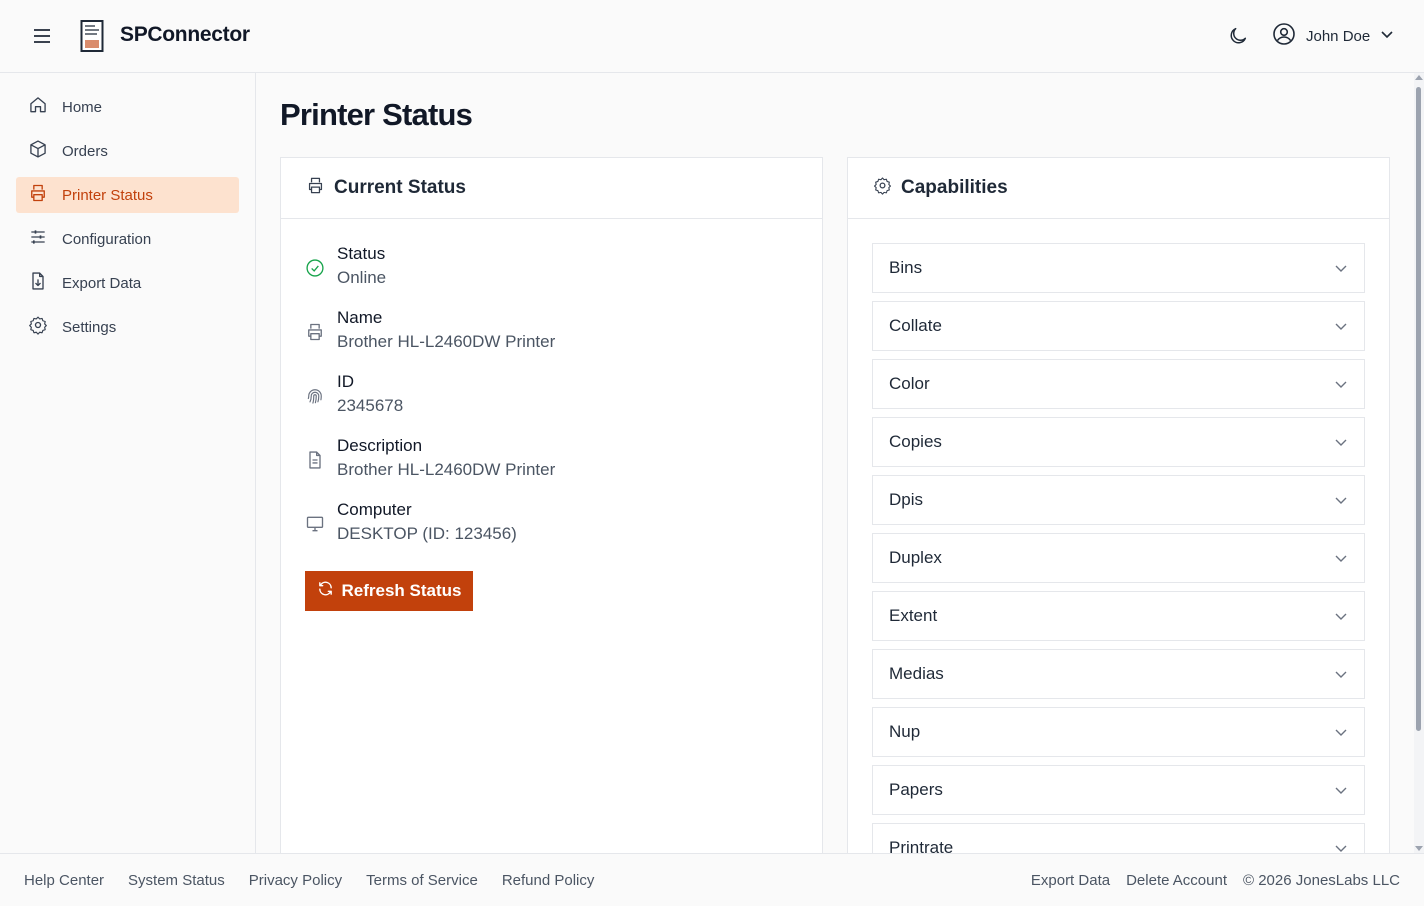  Describe the element at coordinates (1176, 880) in the screenshot. I see `footer-link-delete-account: Delete Account` at that location.